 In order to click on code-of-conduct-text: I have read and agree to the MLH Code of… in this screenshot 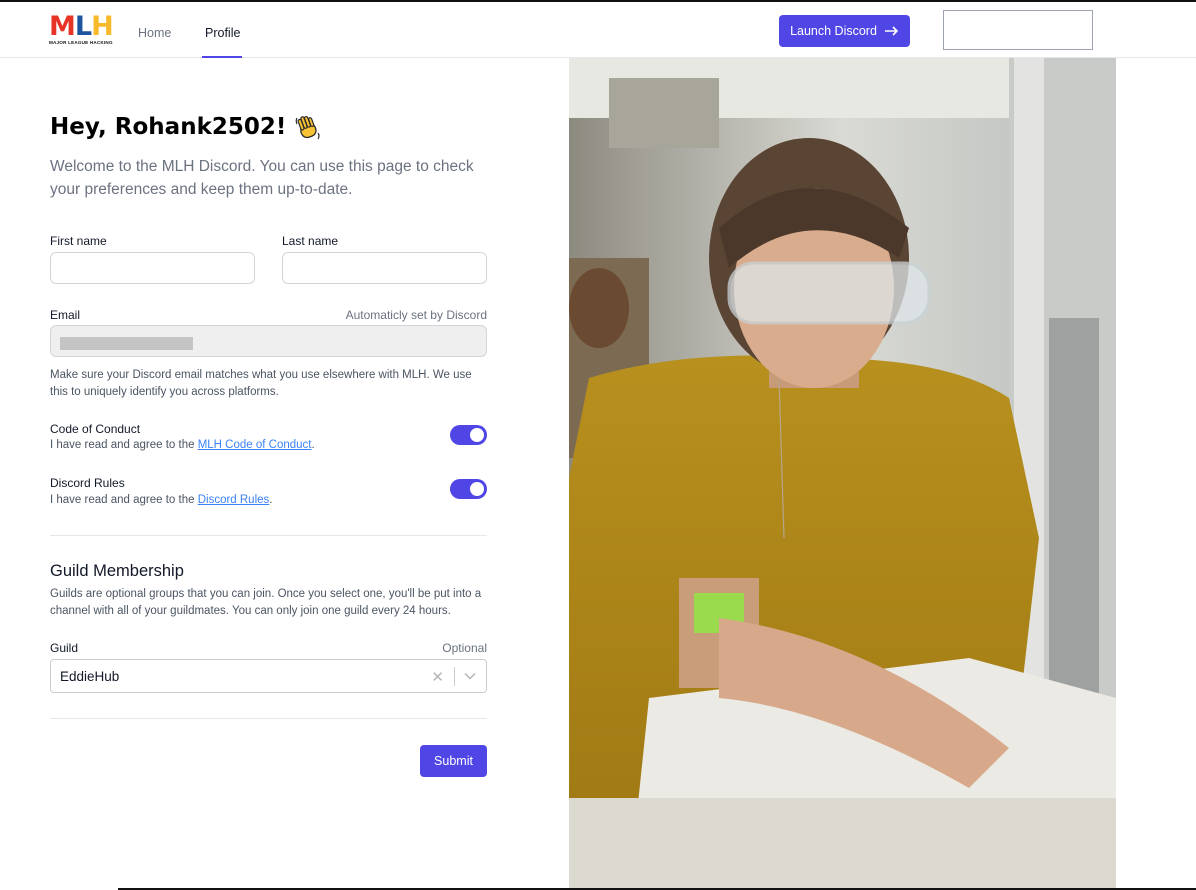, I will do `click(182, 445)`.